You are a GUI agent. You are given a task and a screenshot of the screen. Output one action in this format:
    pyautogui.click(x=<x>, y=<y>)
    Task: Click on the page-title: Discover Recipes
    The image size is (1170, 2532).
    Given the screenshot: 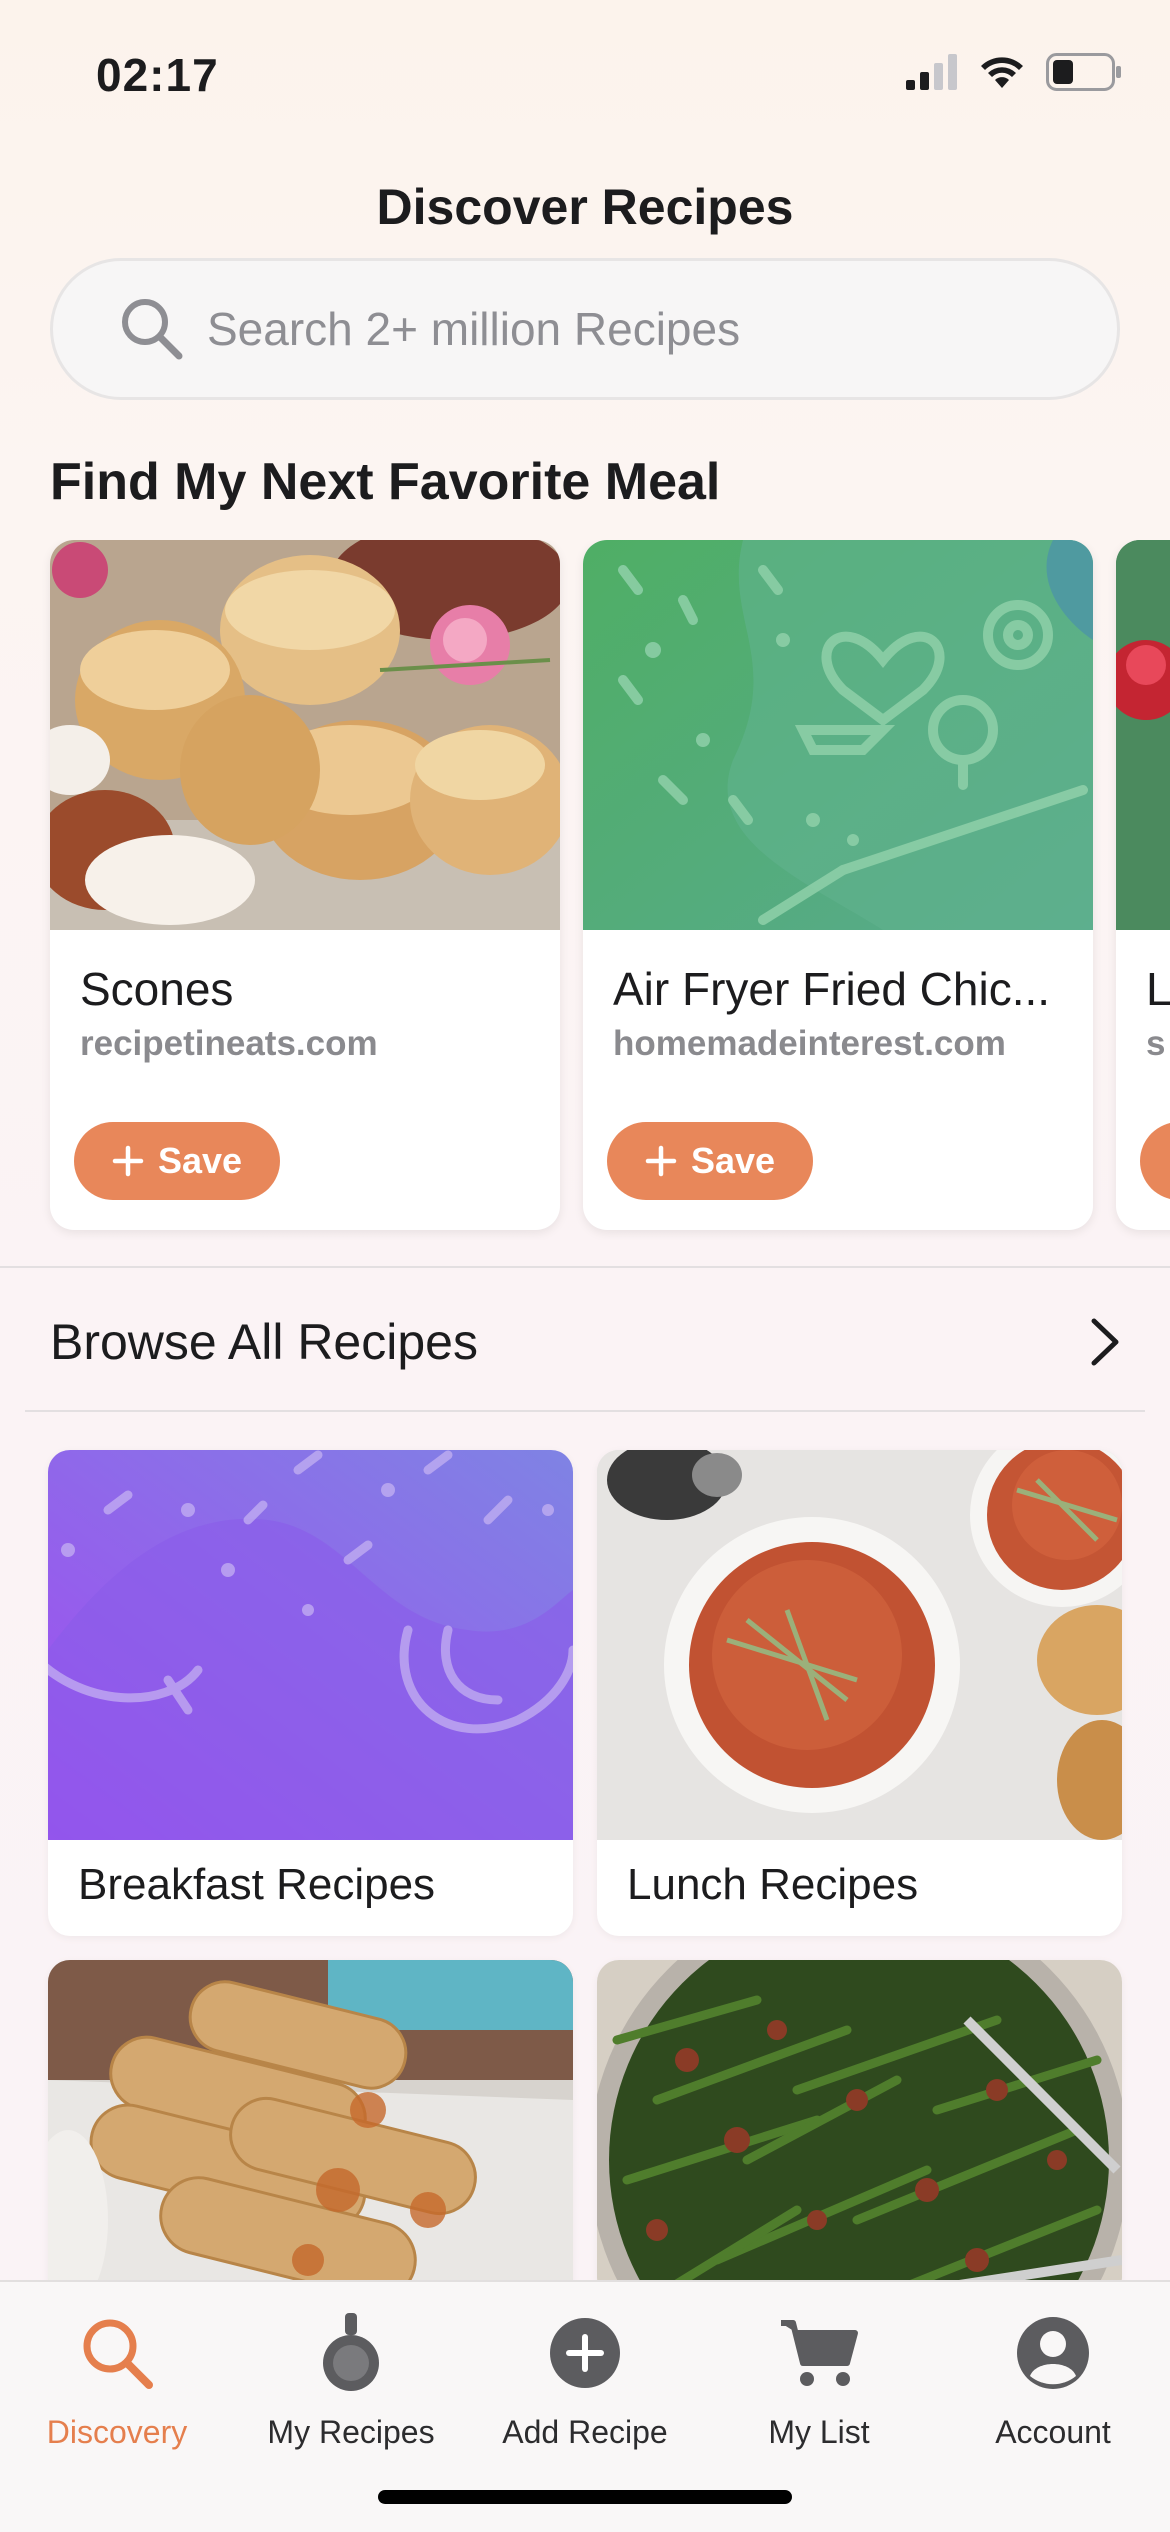 What is the action you would take?
    pyautogui.click(x=585, y=207)
    